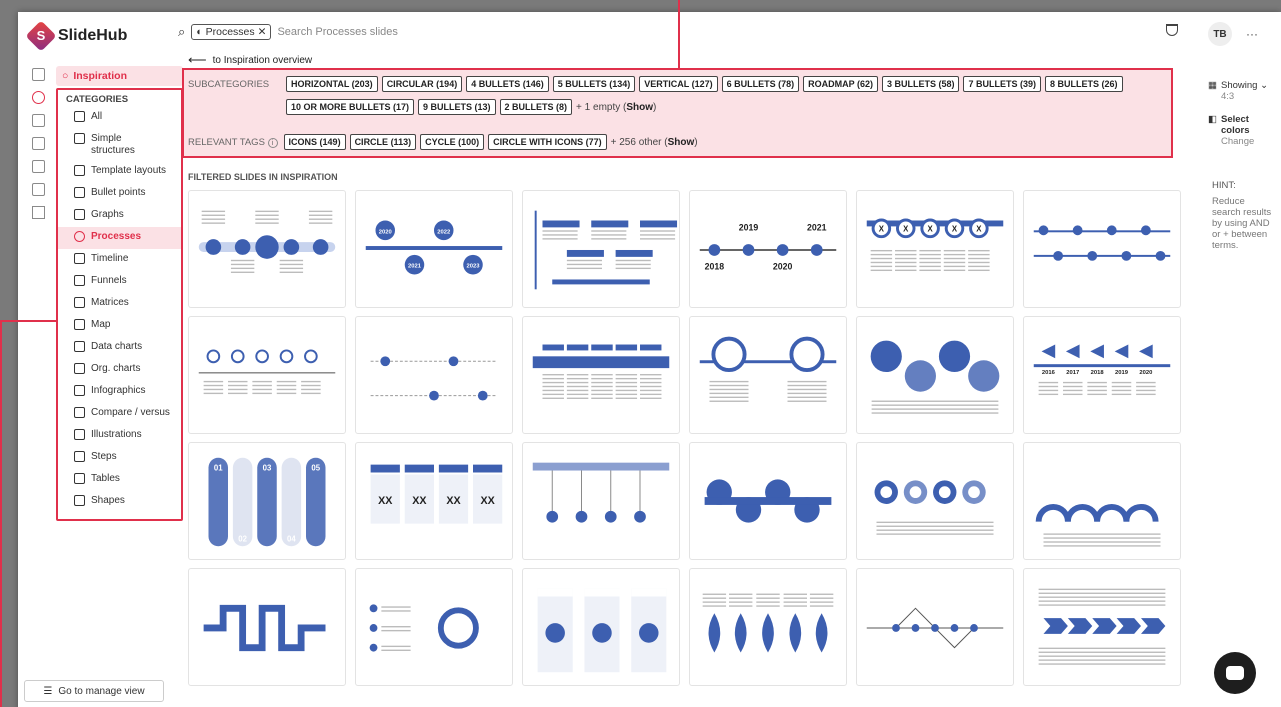  What do you see at coordinates (38, 212) in the screenshot?
I see `warning-icon` at bounding box center [38, 212].